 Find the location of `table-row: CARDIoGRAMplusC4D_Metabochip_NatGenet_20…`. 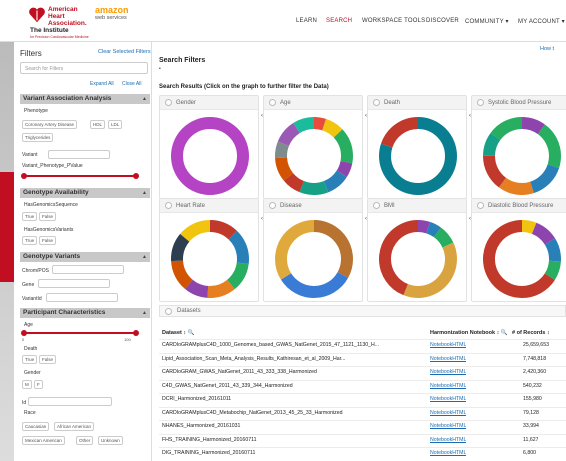

table-row: CARDIoGRAMplusC4D_Metabochip_NatGenet_20… is located at coordinates (362, 414).